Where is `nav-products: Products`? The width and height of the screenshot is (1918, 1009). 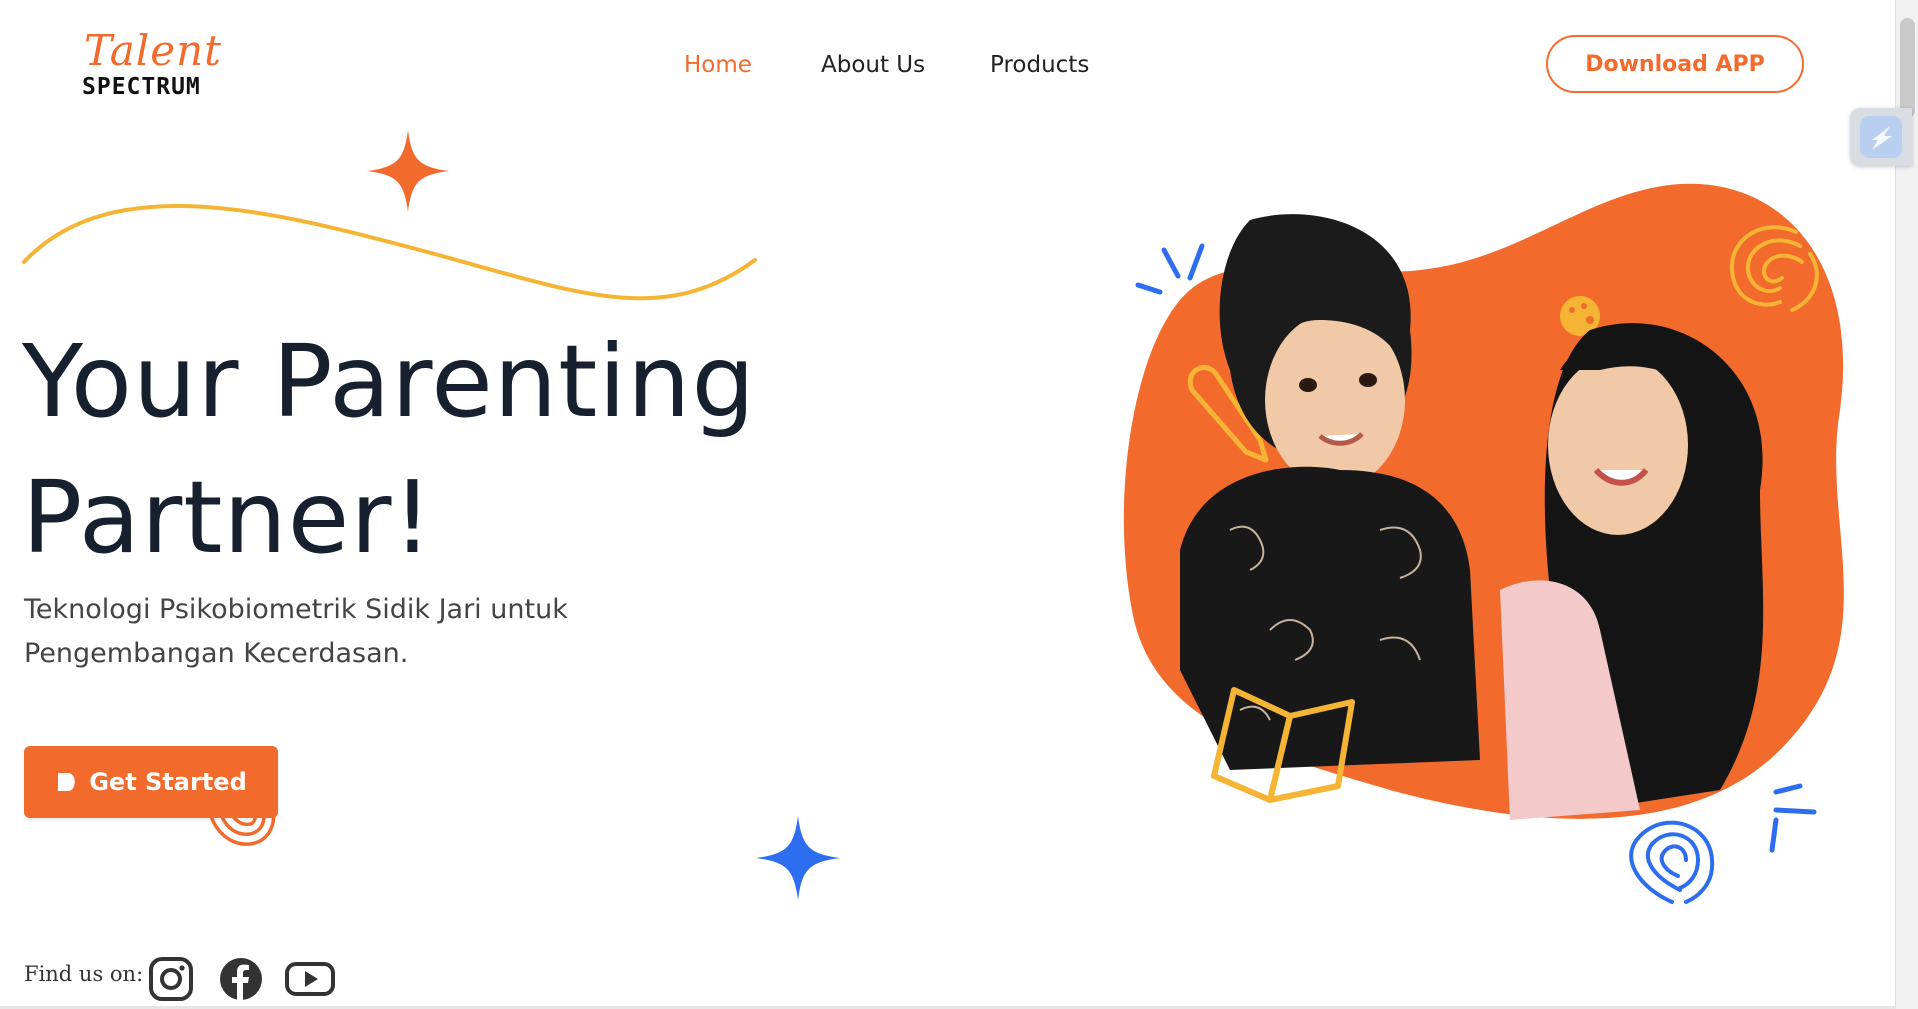 nav-products: Products is located at coordinates (1039, 65).